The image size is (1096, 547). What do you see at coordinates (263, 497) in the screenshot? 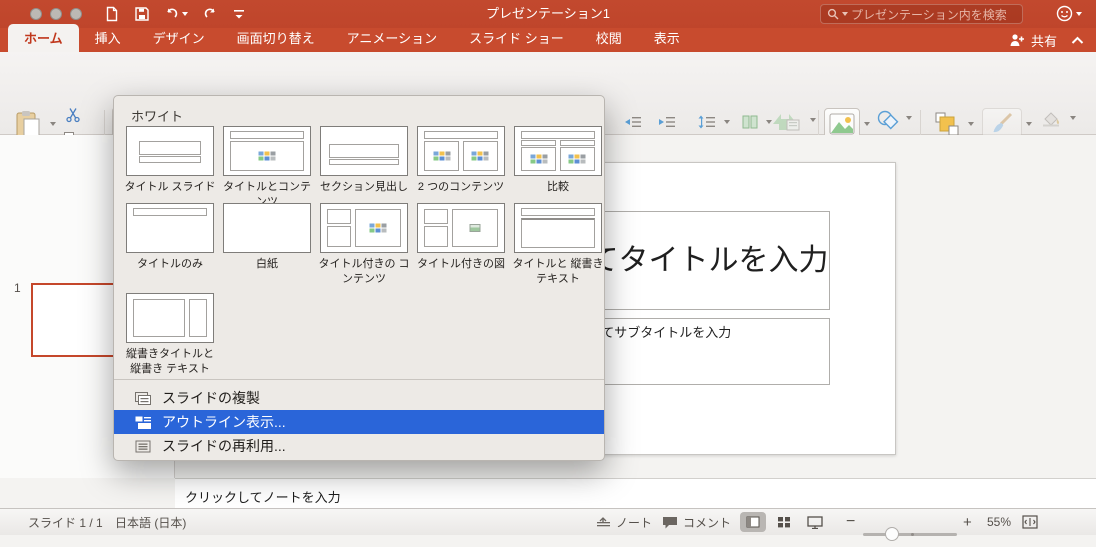
I see `notes-placeholder: クリックしてノートを入力` at bounding box center [263, 497].